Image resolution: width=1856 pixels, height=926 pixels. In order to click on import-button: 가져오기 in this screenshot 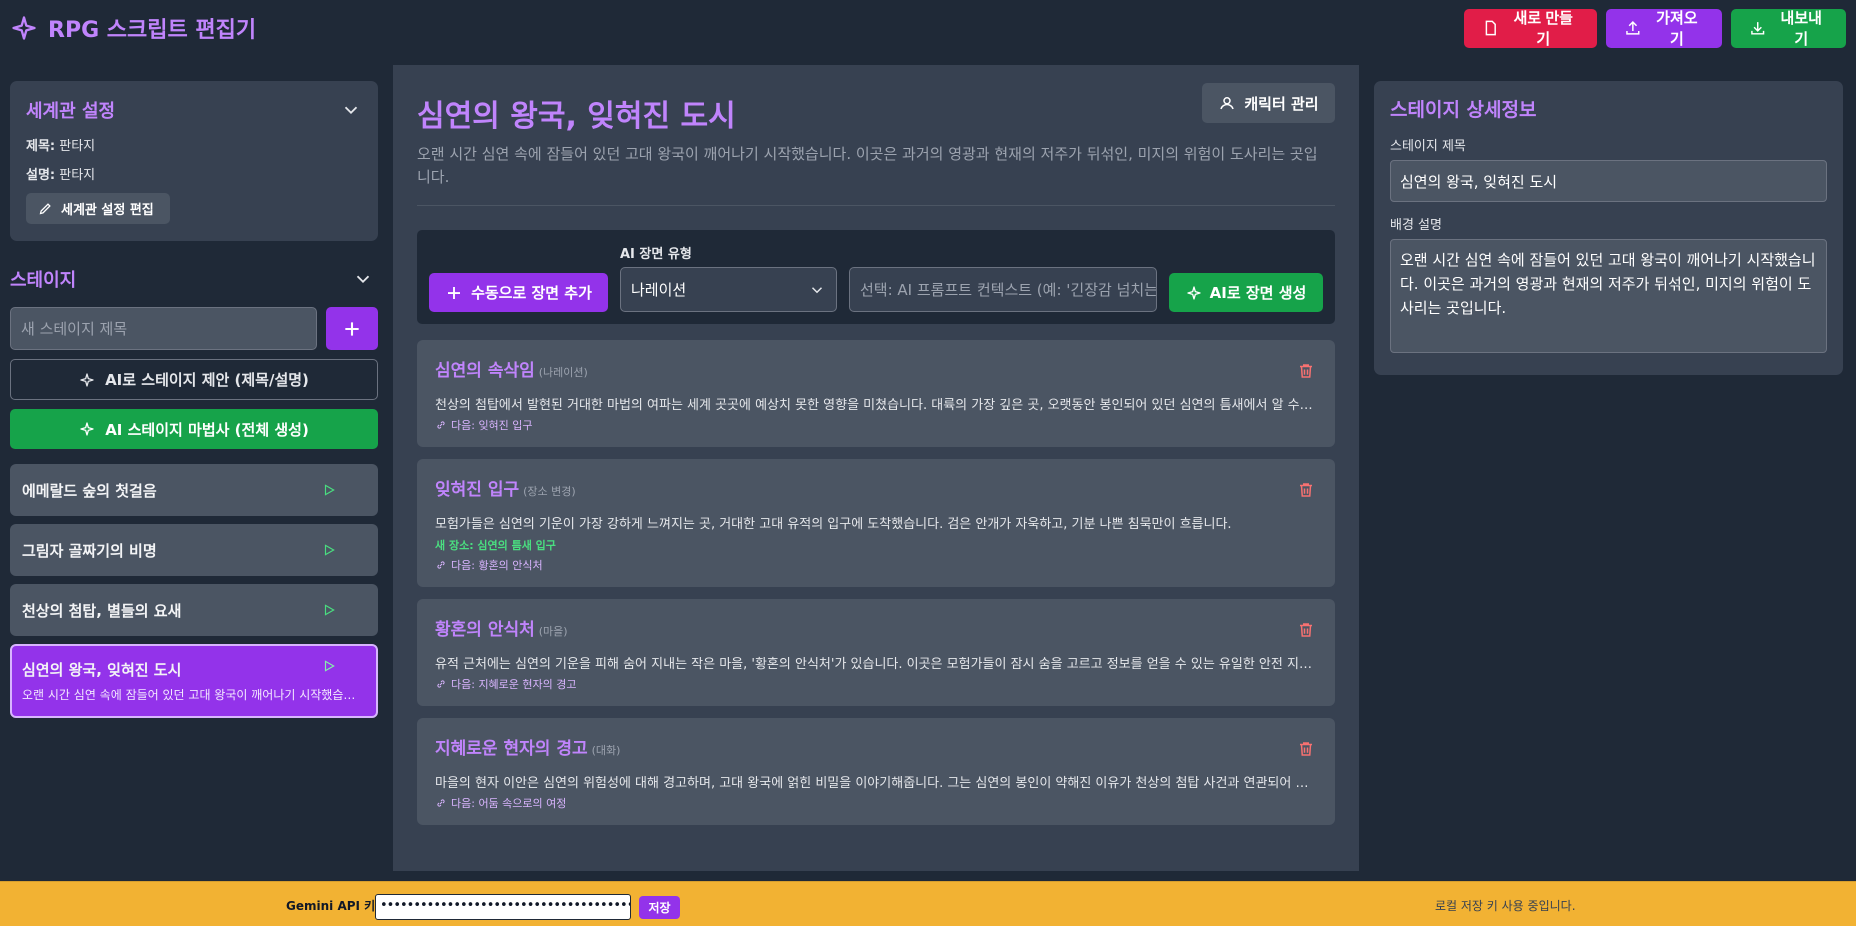, I will do `click(1664, 28)`.